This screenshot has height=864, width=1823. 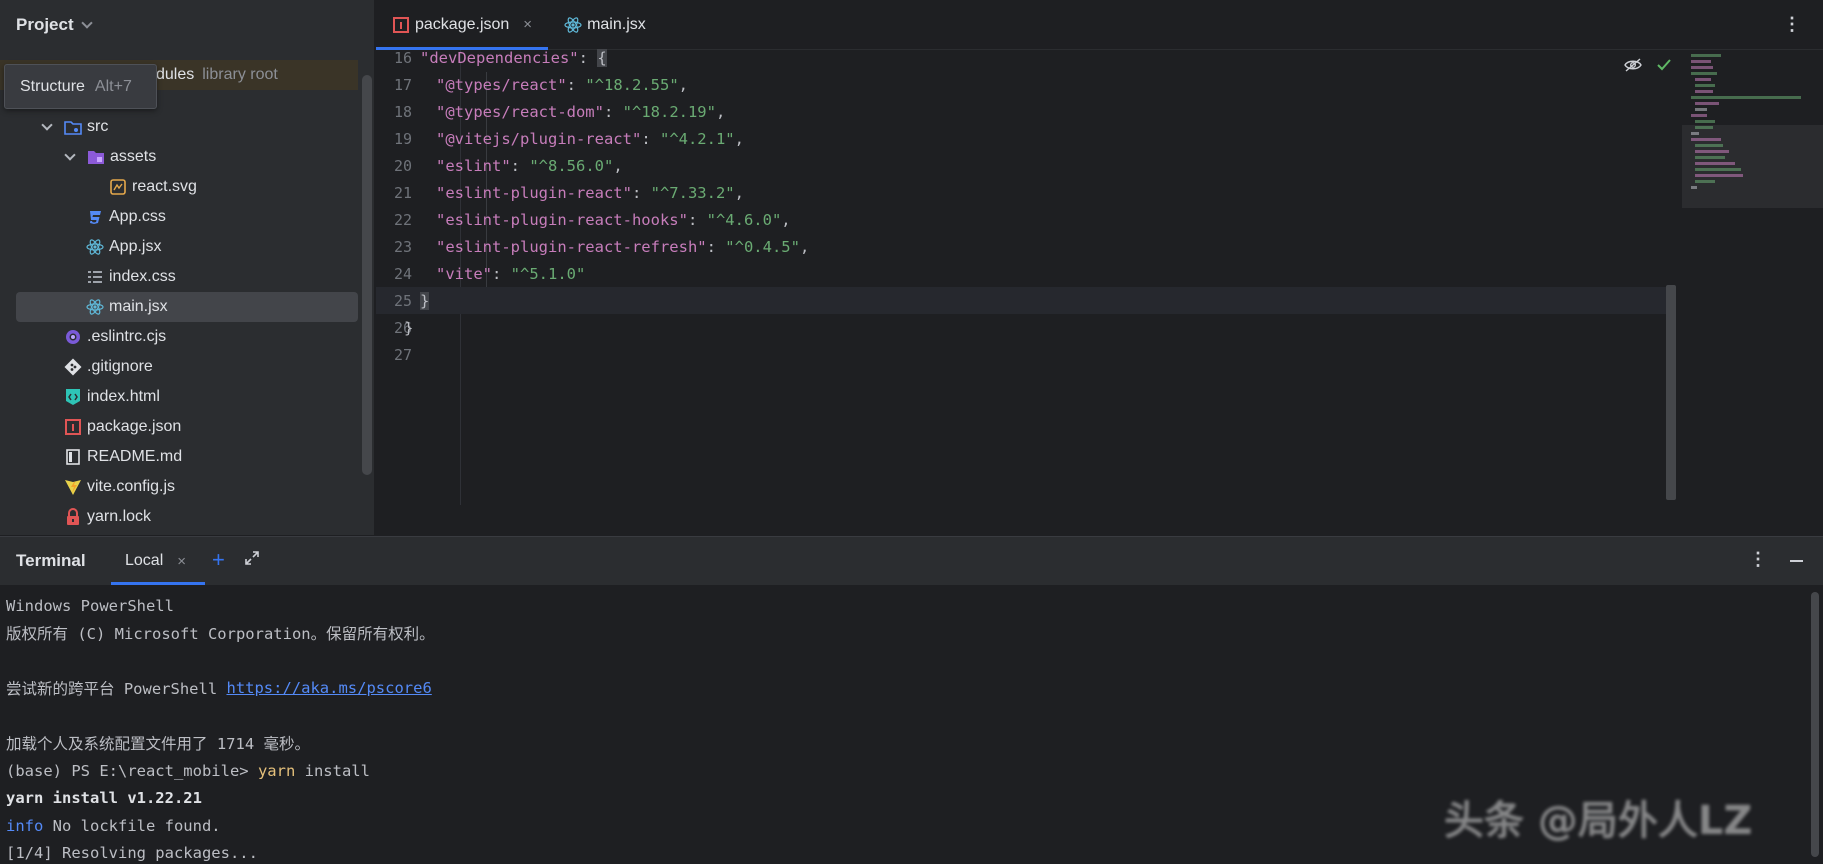 What do you see at coordinates (179, 127) in the screenshot?
I see `tree-item-src: src` at bounding box center [179, 127].